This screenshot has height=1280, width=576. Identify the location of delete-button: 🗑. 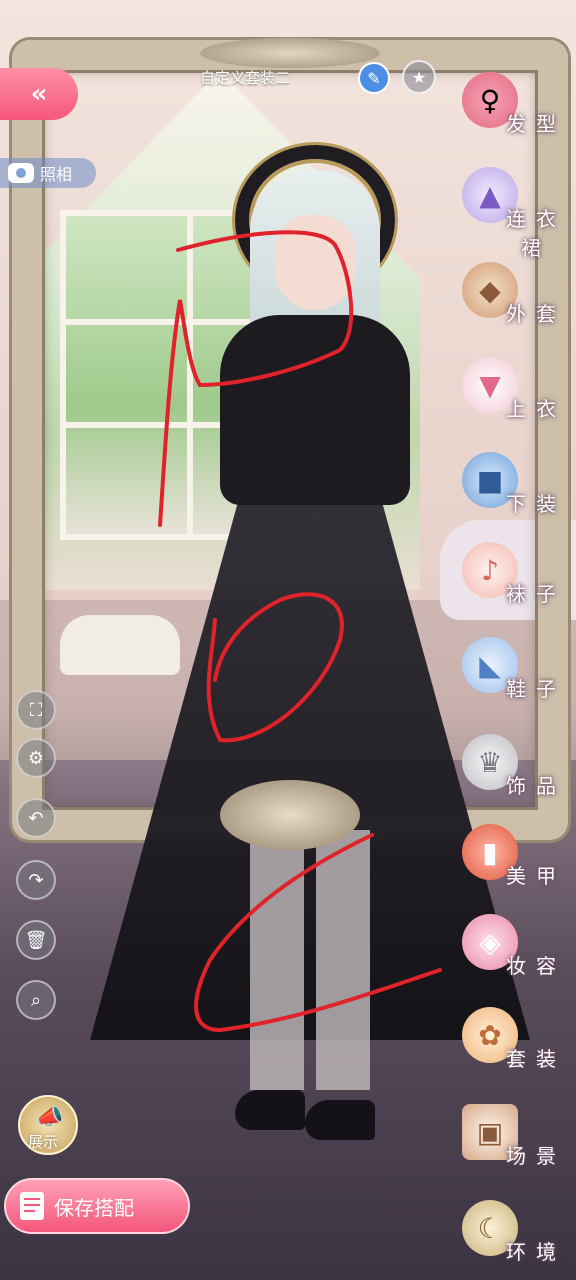
(36, 940).